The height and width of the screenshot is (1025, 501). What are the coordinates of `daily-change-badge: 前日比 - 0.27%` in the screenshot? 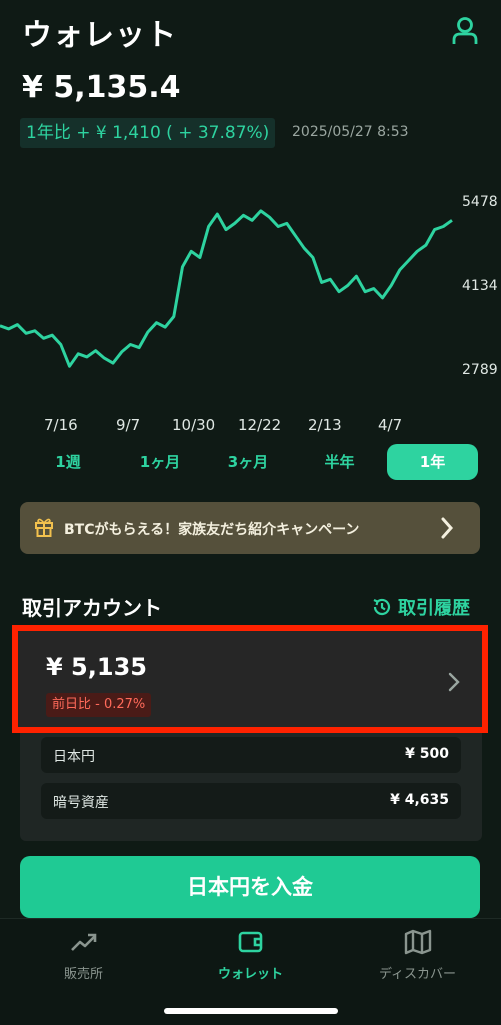 It's located at (99, 705).